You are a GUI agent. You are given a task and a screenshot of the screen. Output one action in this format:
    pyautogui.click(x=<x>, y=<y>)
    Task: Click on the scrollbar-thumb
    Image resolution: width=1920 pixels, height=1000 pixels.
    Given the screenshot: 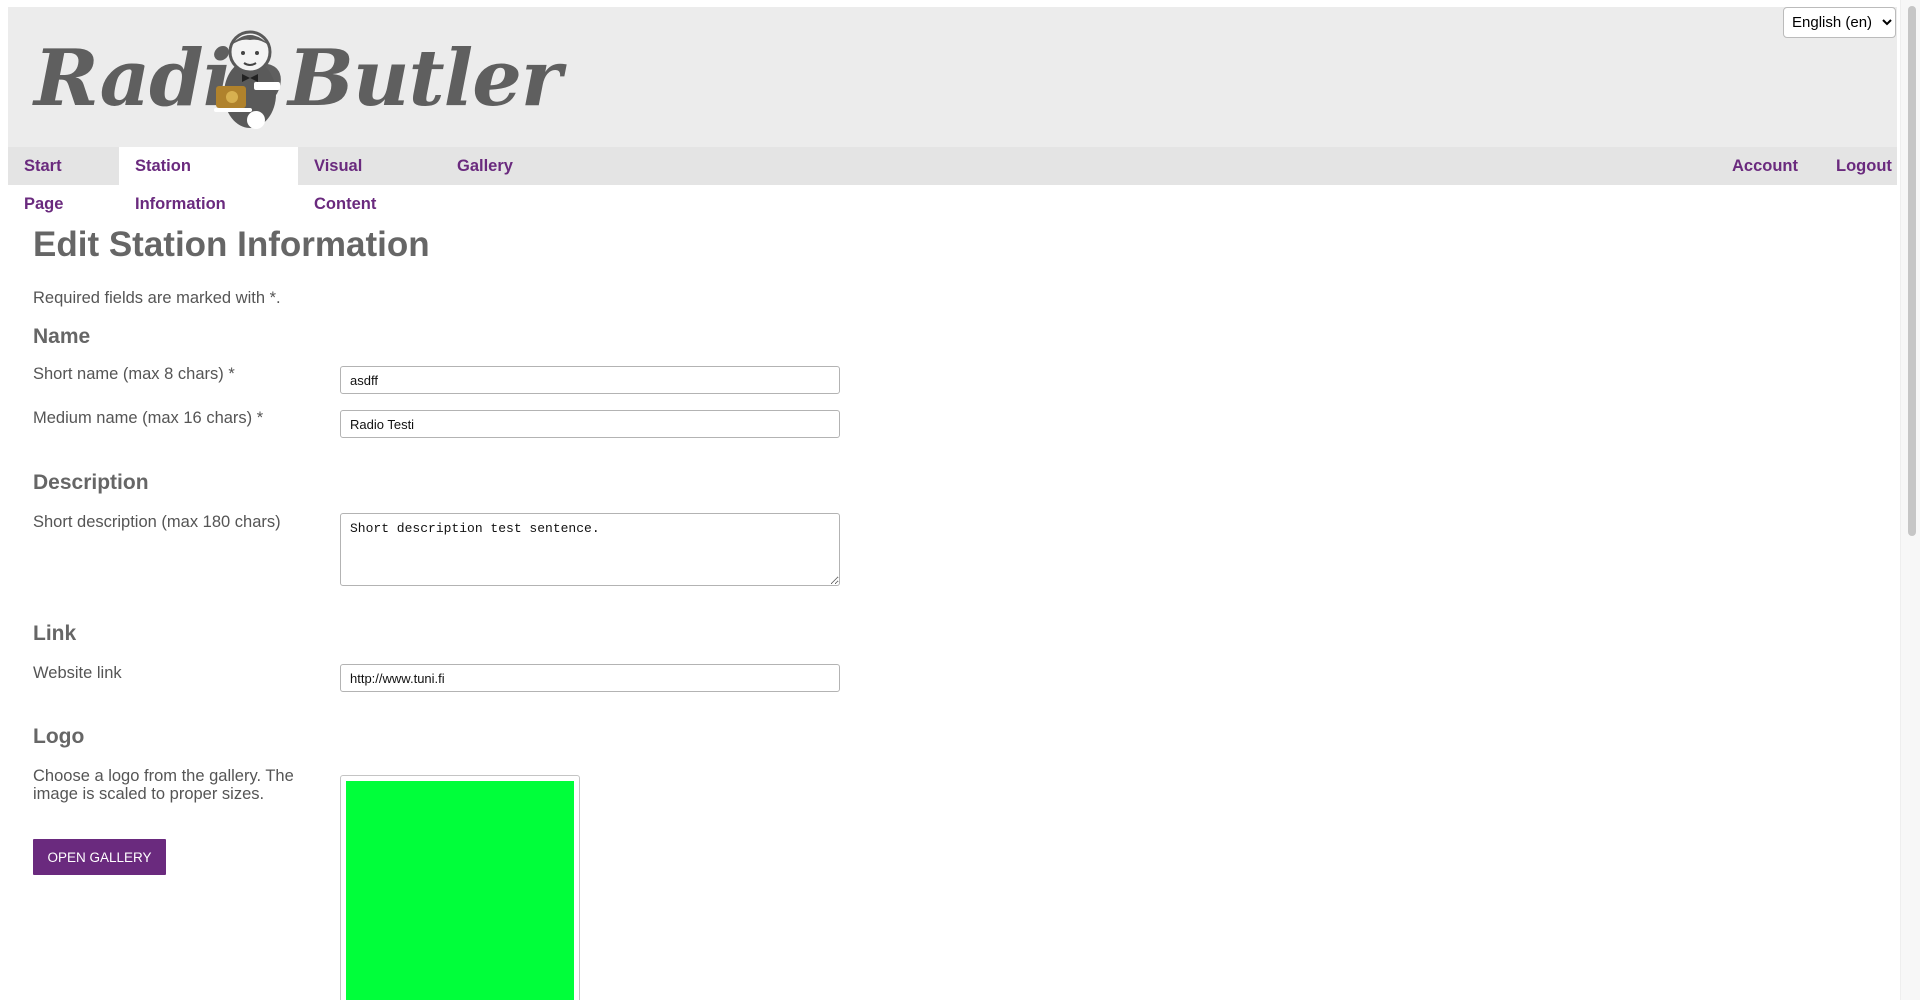 What is the action you would take?
    pyautogui.click(x=1912, y=271)
    